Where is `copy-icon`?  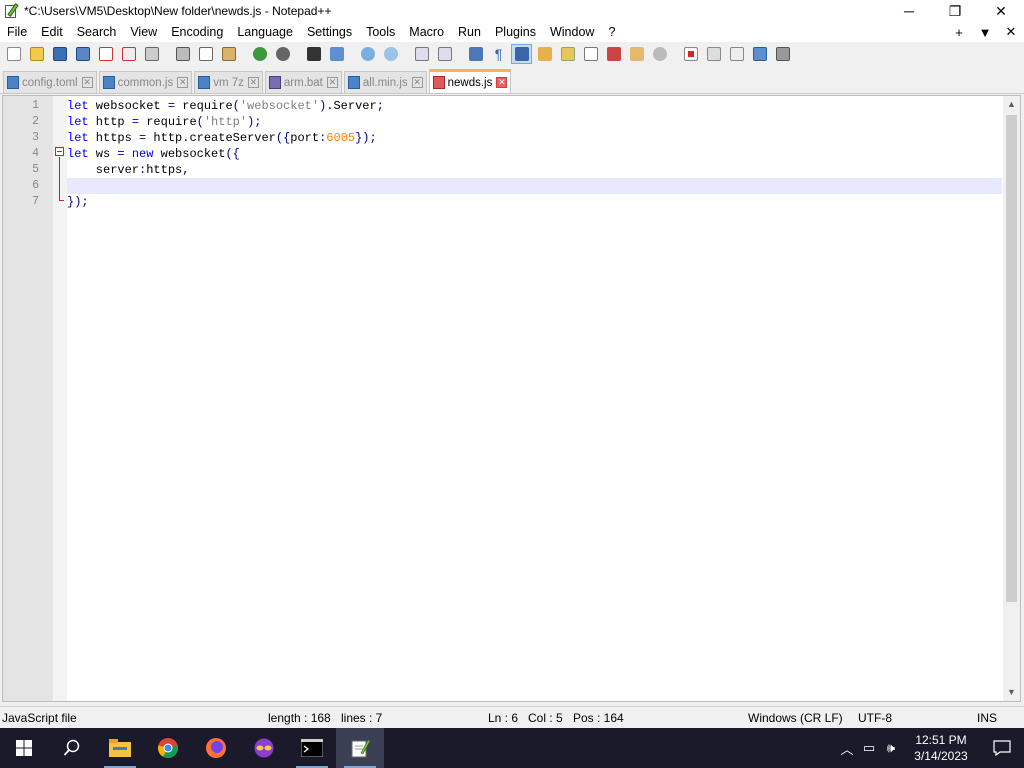 copy-icon is located at coordinates (205, 54).